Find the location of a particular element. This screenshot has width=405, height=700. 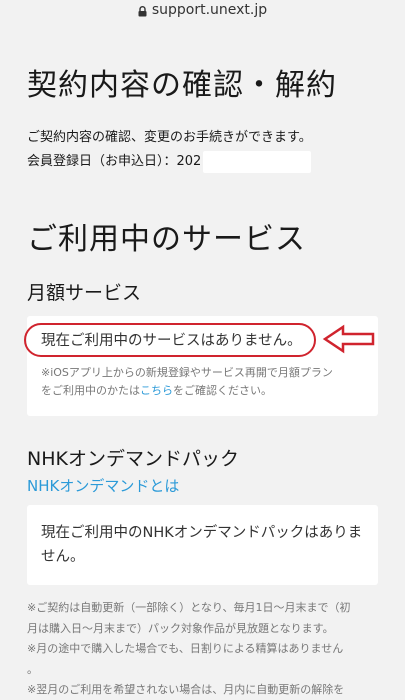

lock-icon is located at coordinates (142, 11).